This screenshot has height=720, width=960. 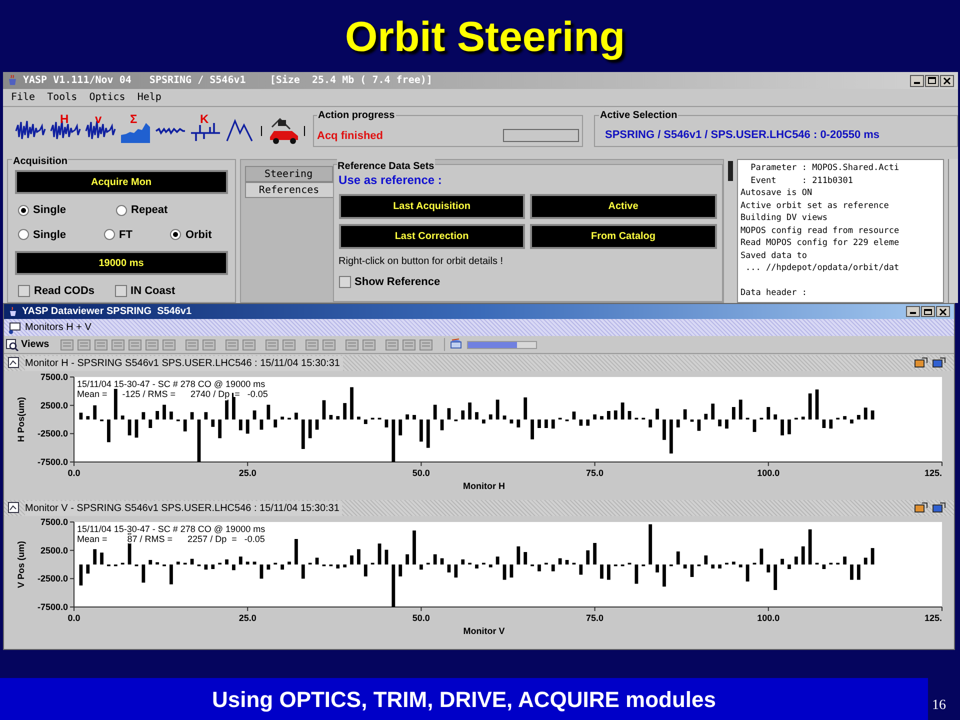 I want to click on checkbox-label: Show Reference, so click(x=397, y=282).